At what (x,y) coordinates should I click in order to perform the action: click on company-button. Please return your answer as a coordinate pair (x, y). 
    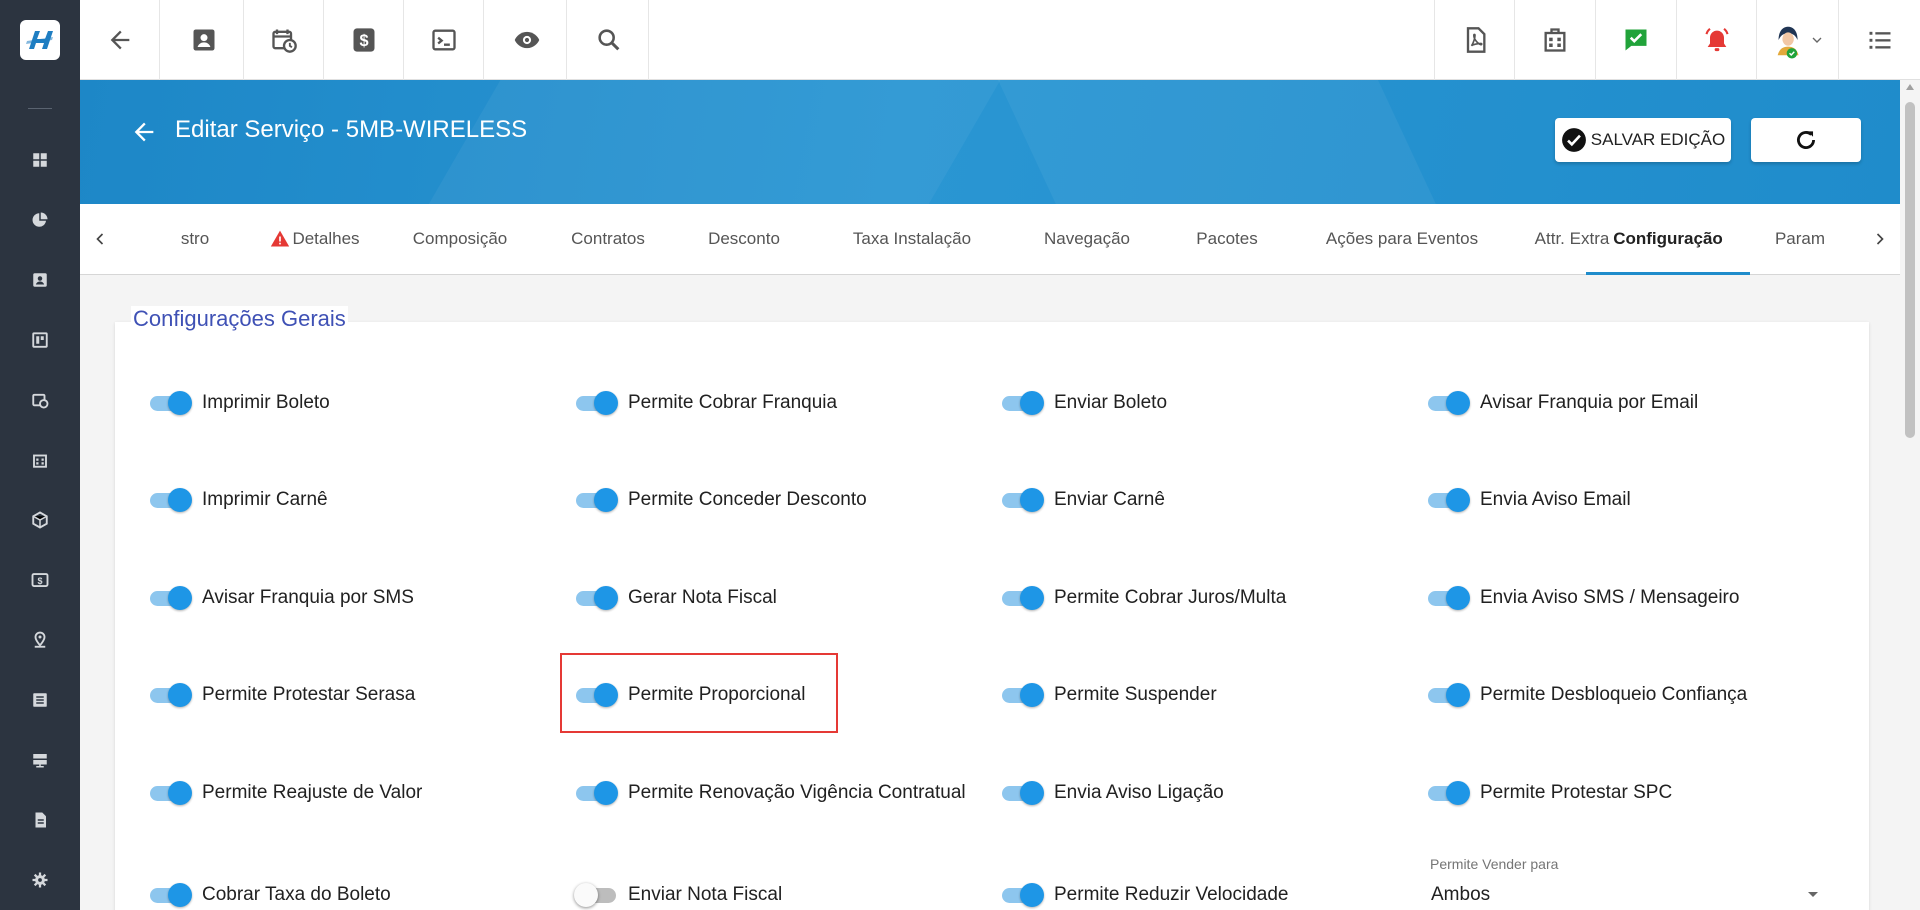
    Looking at the image, I should click on (1554, 40).